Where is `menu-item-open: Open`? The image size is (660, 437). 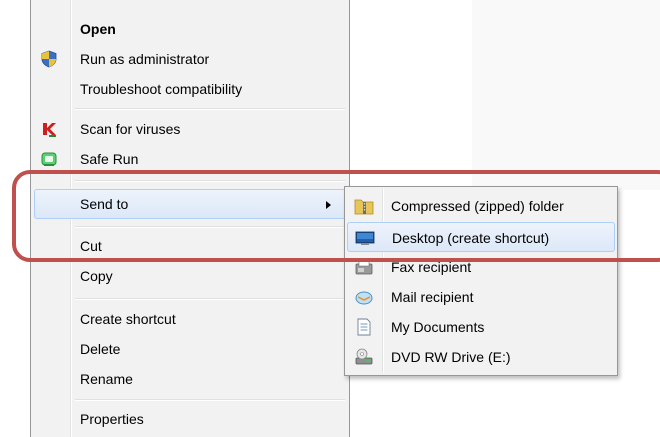 menu-item-open: Open is located at coordinates (190, 29).